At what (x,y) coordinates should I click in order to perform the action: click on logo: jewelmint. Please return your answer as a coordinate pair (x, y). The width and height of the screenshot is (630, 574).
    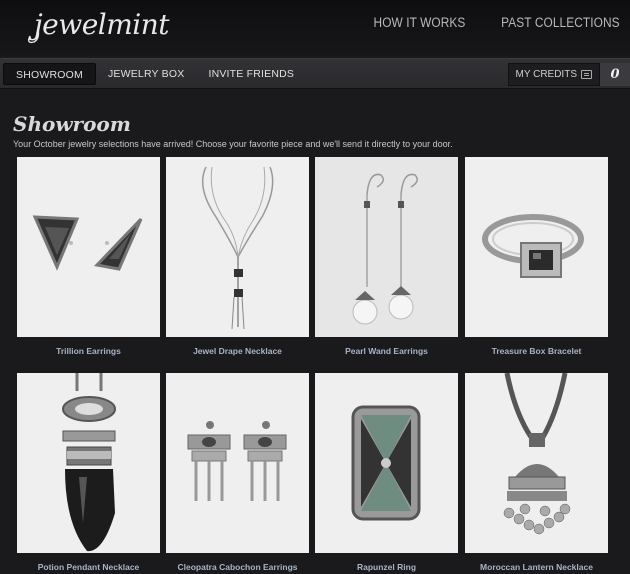
    Looking at the image, I should click on (99, 26).